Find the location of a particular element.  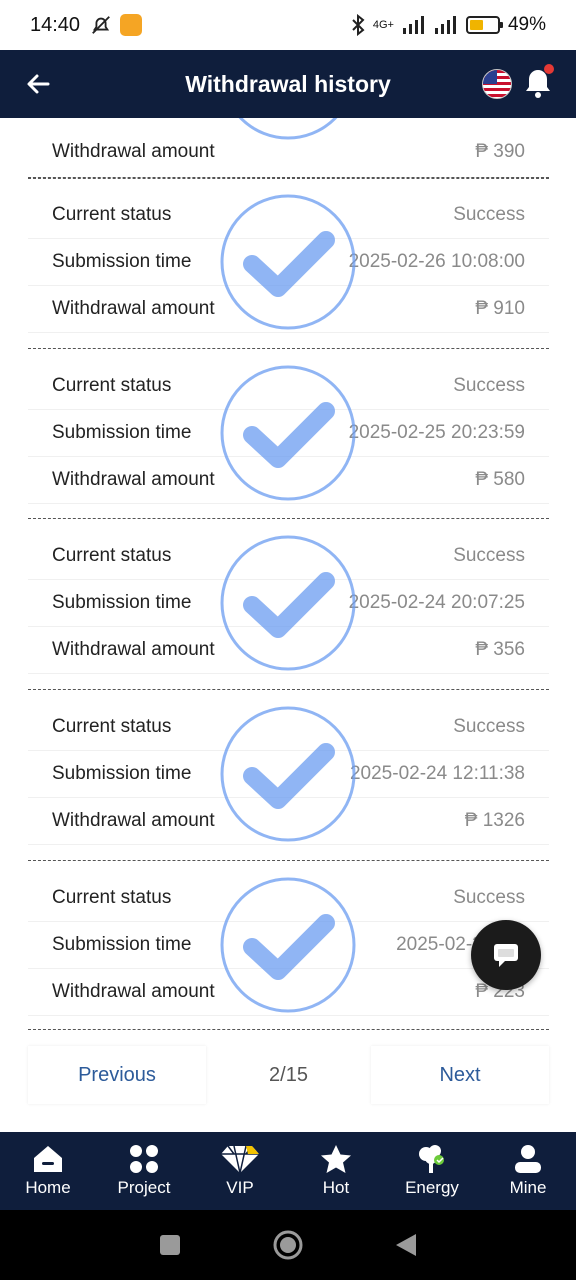

amount-row: Withdrawal amount ₱ 580 is located at coordinates (288, 480).